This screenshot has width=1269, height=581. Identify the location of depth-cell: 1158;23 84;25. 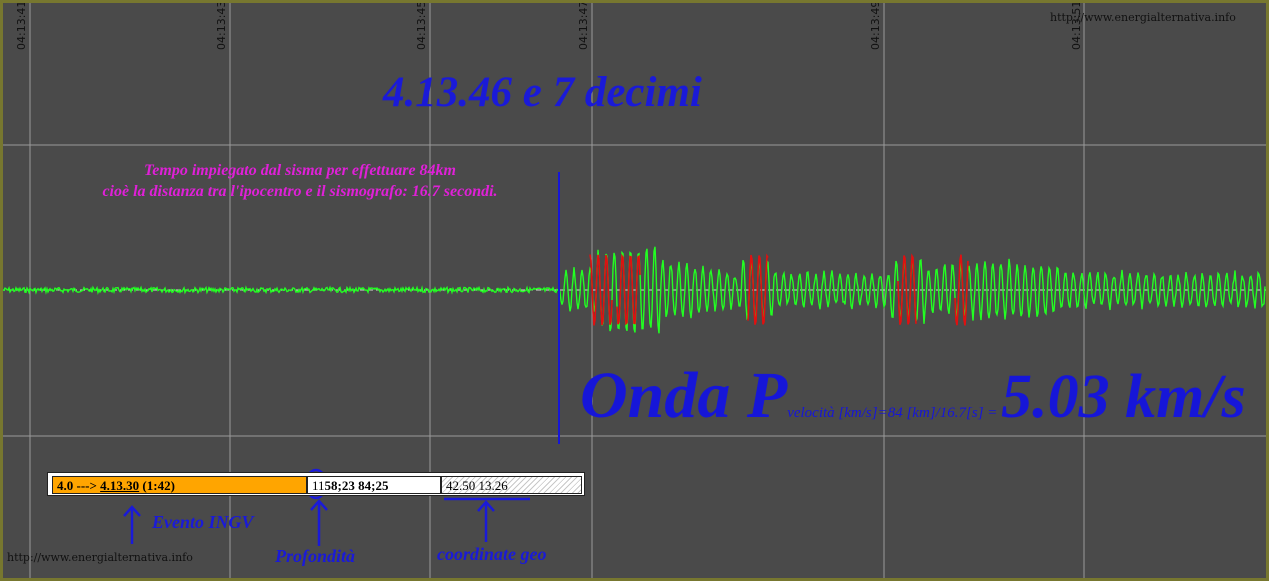
(374, 485).